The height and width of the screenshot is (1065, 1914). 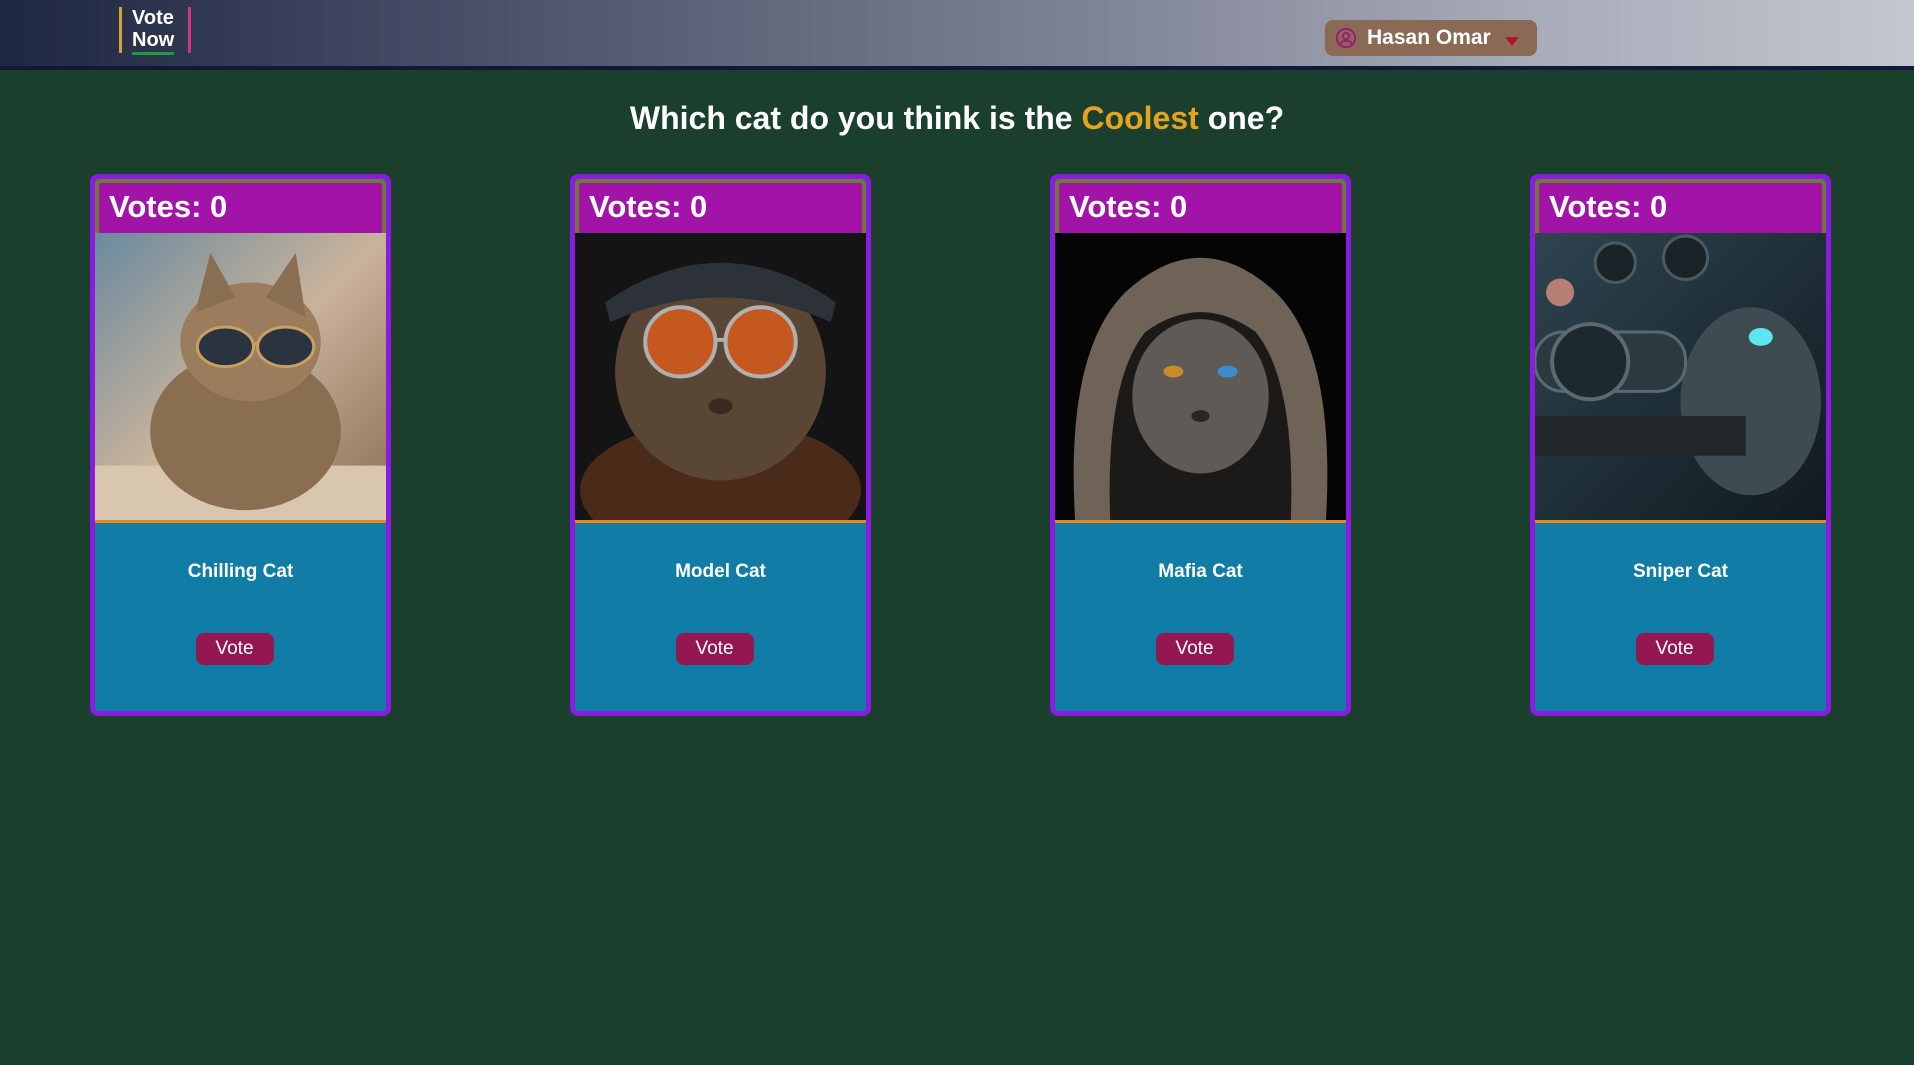 I want to click on cat-card-model: Votes: 0 Model Cat Vote, so click(x=720, y=445).